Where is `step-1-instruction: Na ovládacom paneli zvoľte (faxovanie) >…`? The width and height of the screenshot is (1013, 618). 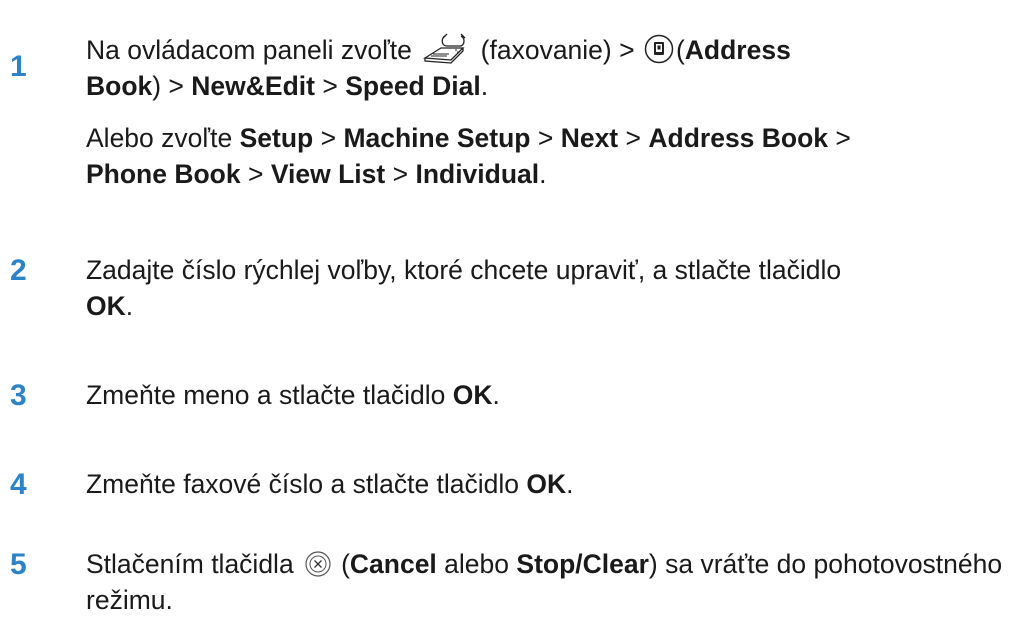
step-1-instruction: Na ovládacom paneli zvoľte (faxovanie) >… is located at coordinates (546, 68).